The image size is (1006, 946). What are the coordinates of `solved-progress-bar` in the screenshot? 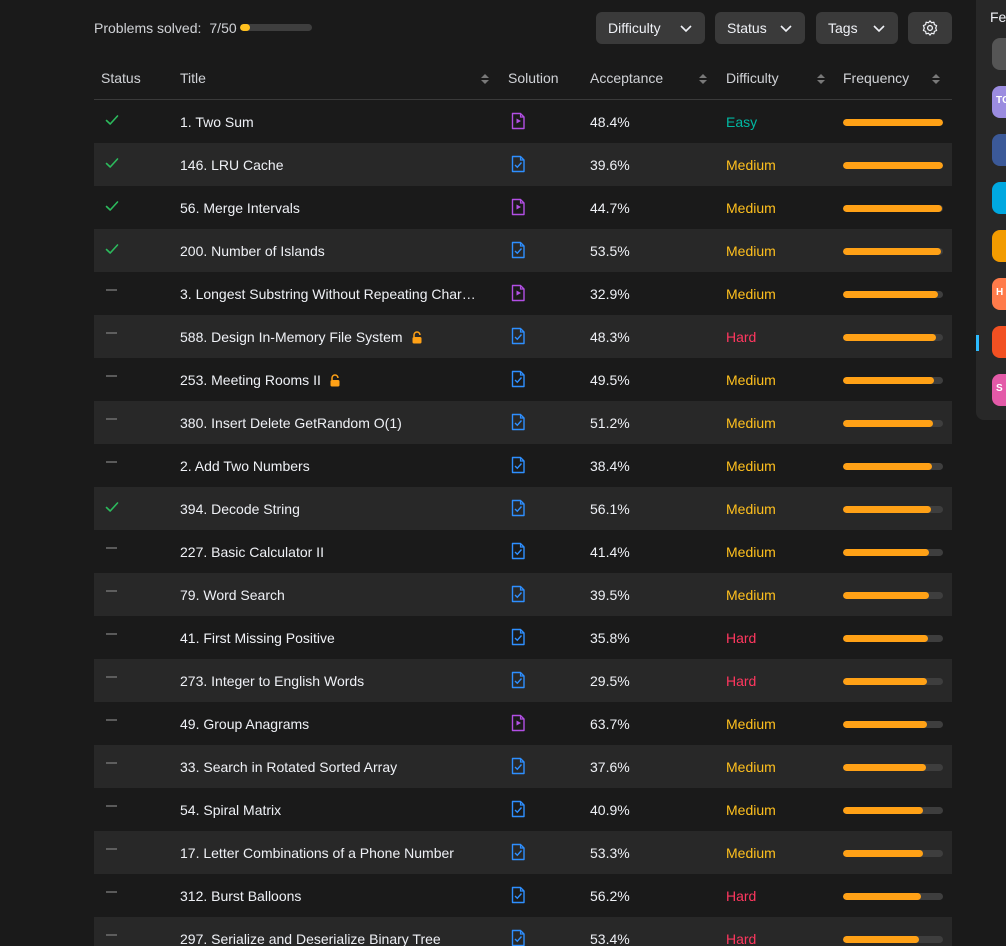 It's located at (276, 27).